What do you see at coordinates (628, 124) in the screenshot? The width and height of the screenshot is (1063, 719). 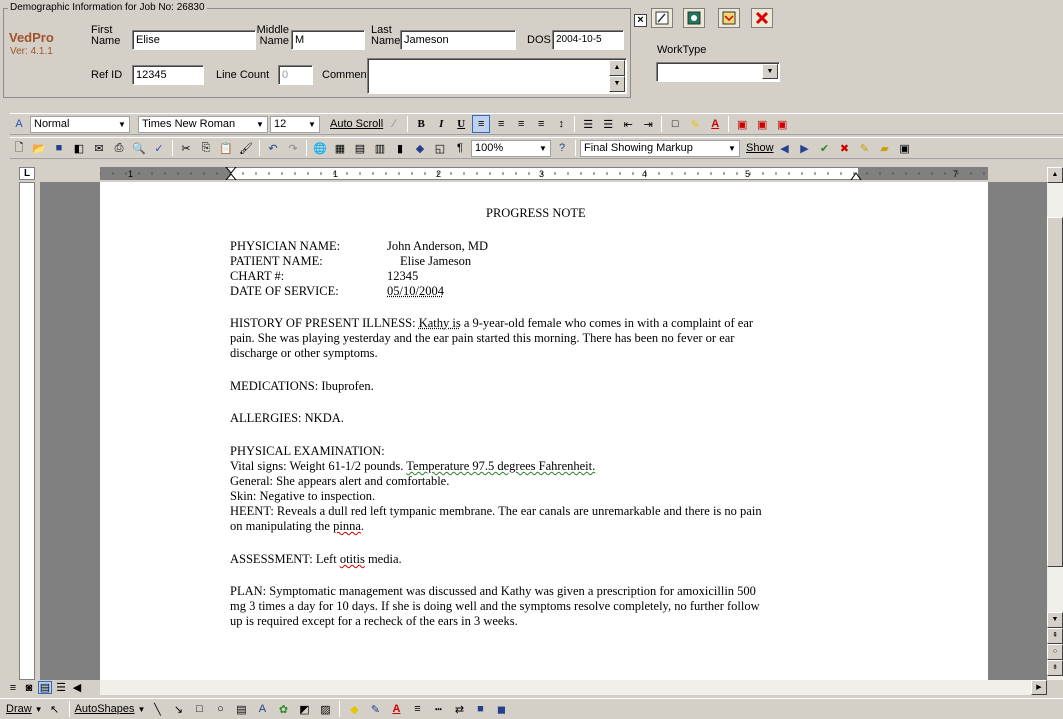 I see `decrease-indent-icon: ⇤` at bounding box center [628, 124].